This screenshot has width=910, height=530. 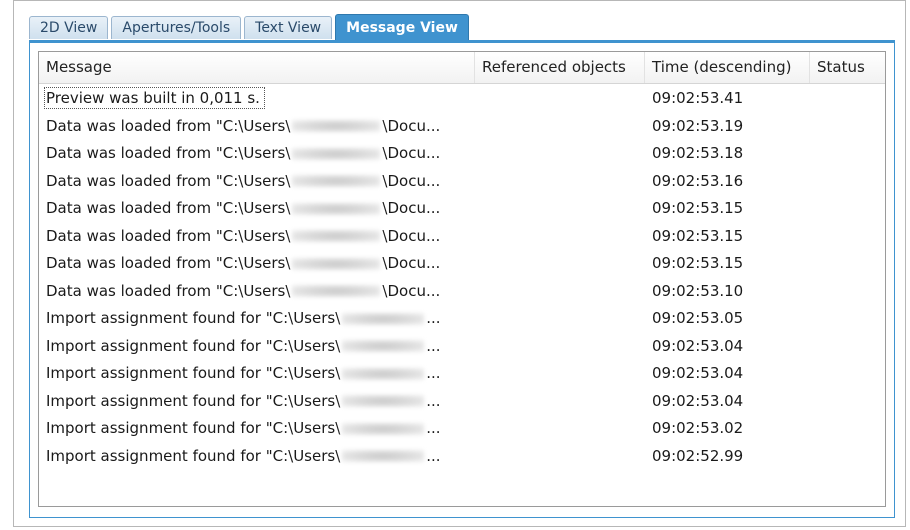 I want to click on column-header-referenced-objects: Referenced objects, so click(x=560, y=67).